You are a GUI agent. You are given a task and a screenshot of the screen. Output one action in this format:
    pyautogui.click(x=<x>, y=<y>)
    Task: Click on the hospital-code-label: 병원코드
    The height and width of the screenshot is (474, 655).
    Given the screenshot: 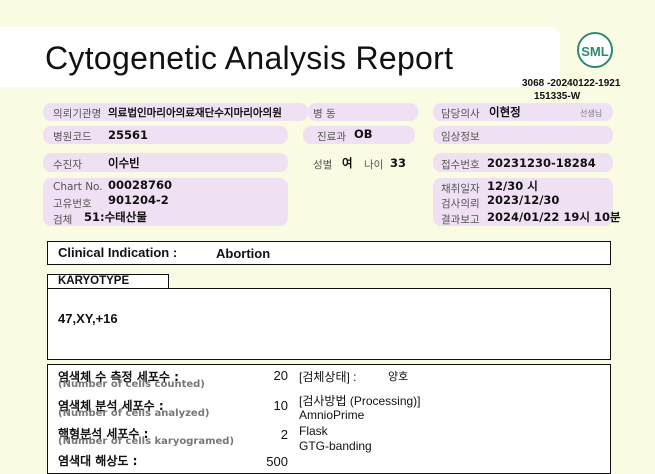 What is the action you would take?
    pyautogui.click(x=72, y=137)
    